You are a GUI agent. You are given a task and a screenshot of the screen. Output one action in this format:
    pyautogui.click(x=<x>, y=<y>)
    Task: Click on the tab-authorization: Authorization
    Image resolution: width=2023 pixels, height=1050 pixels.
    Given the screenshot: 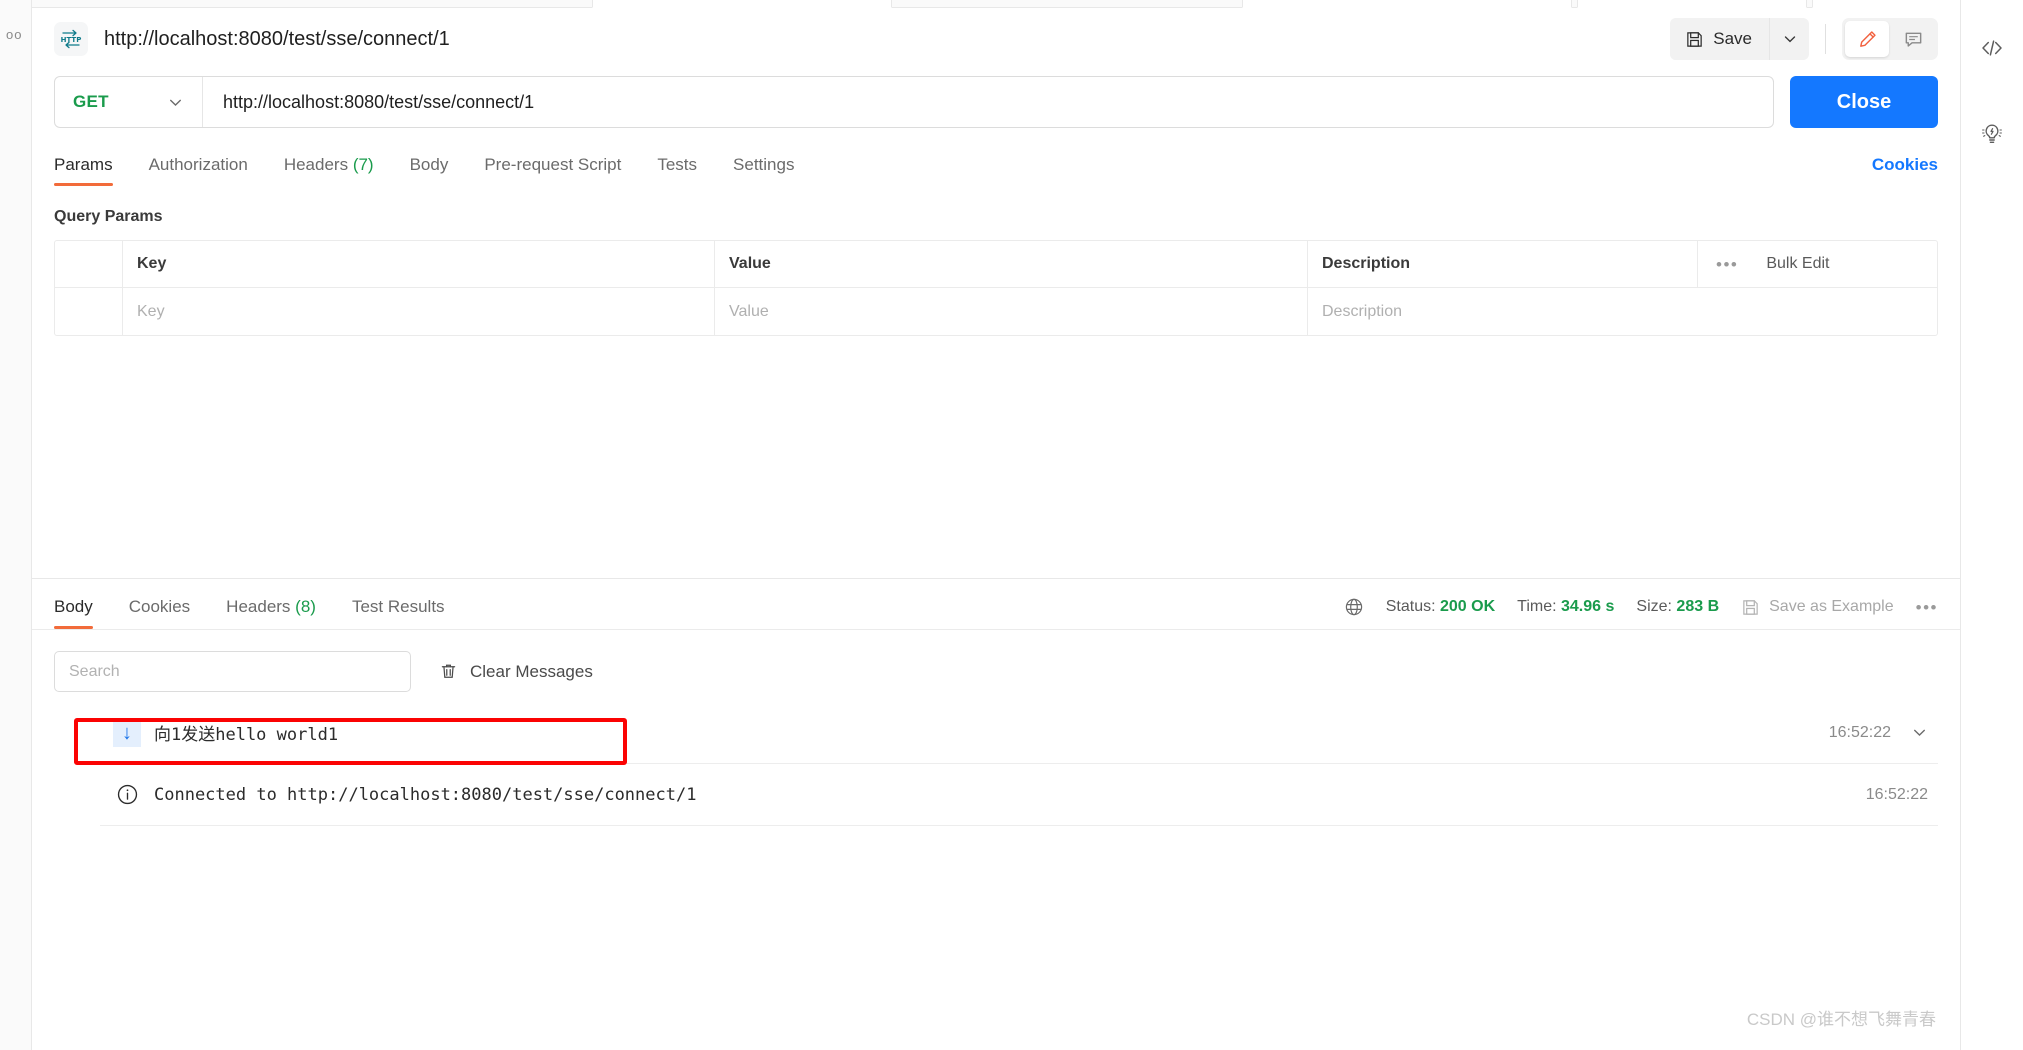 What is the action you would take?
    pyautogui.click(x=198, y=170)
    